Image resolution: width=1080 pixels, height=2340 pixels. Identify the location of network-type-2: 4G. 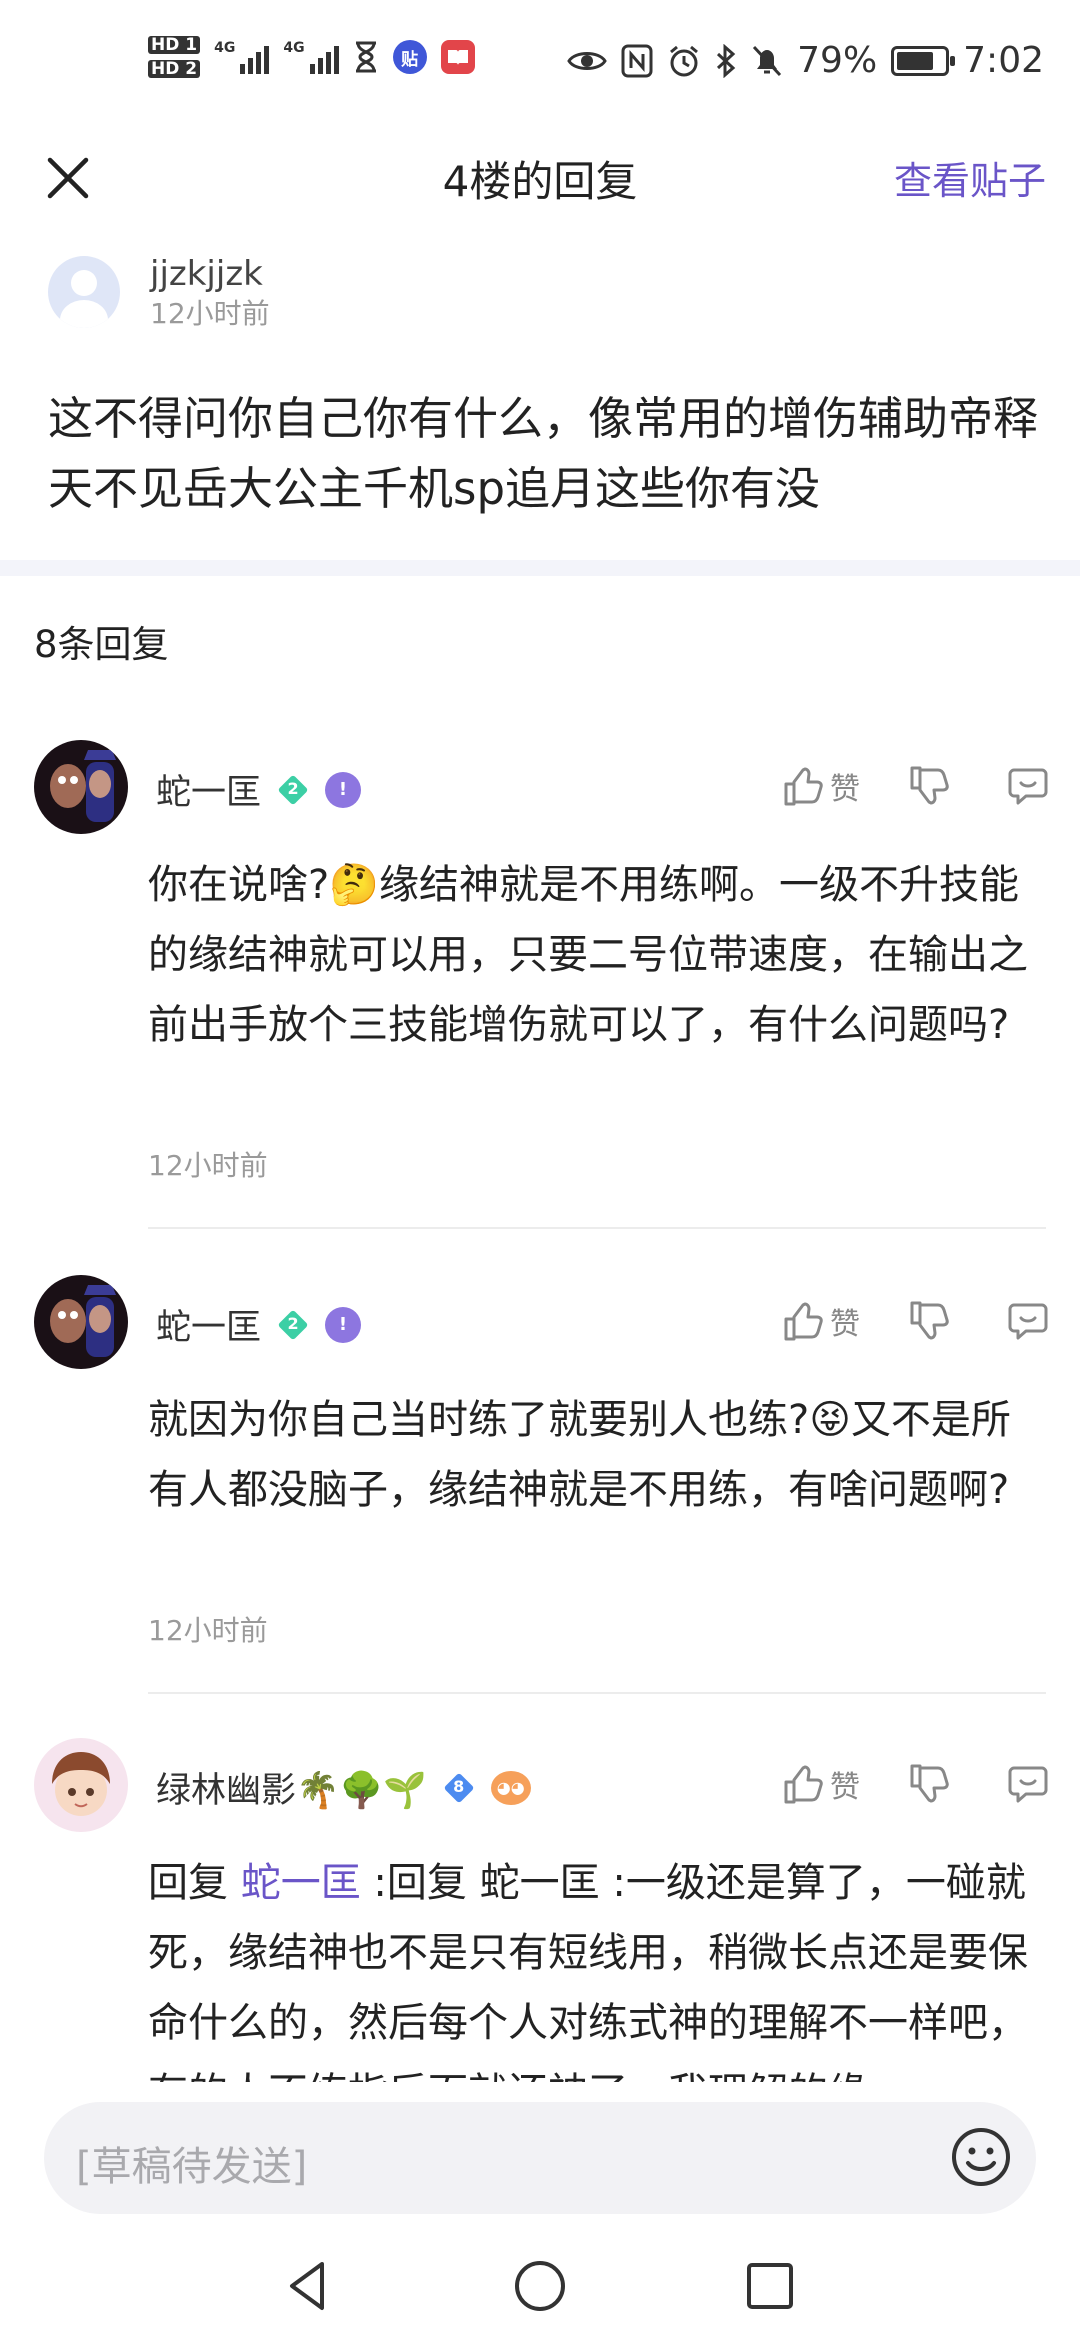
(294, 48).